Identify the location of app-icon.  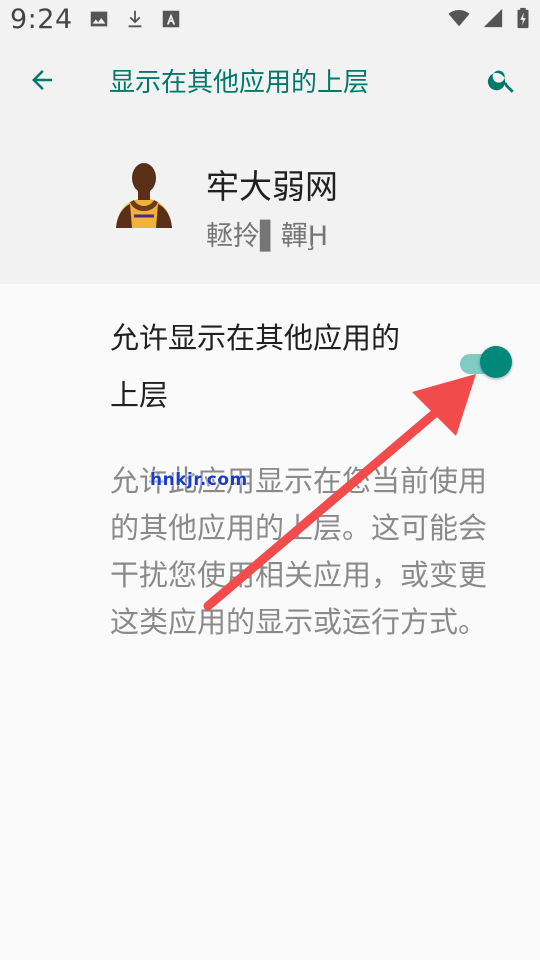
(144, 192).